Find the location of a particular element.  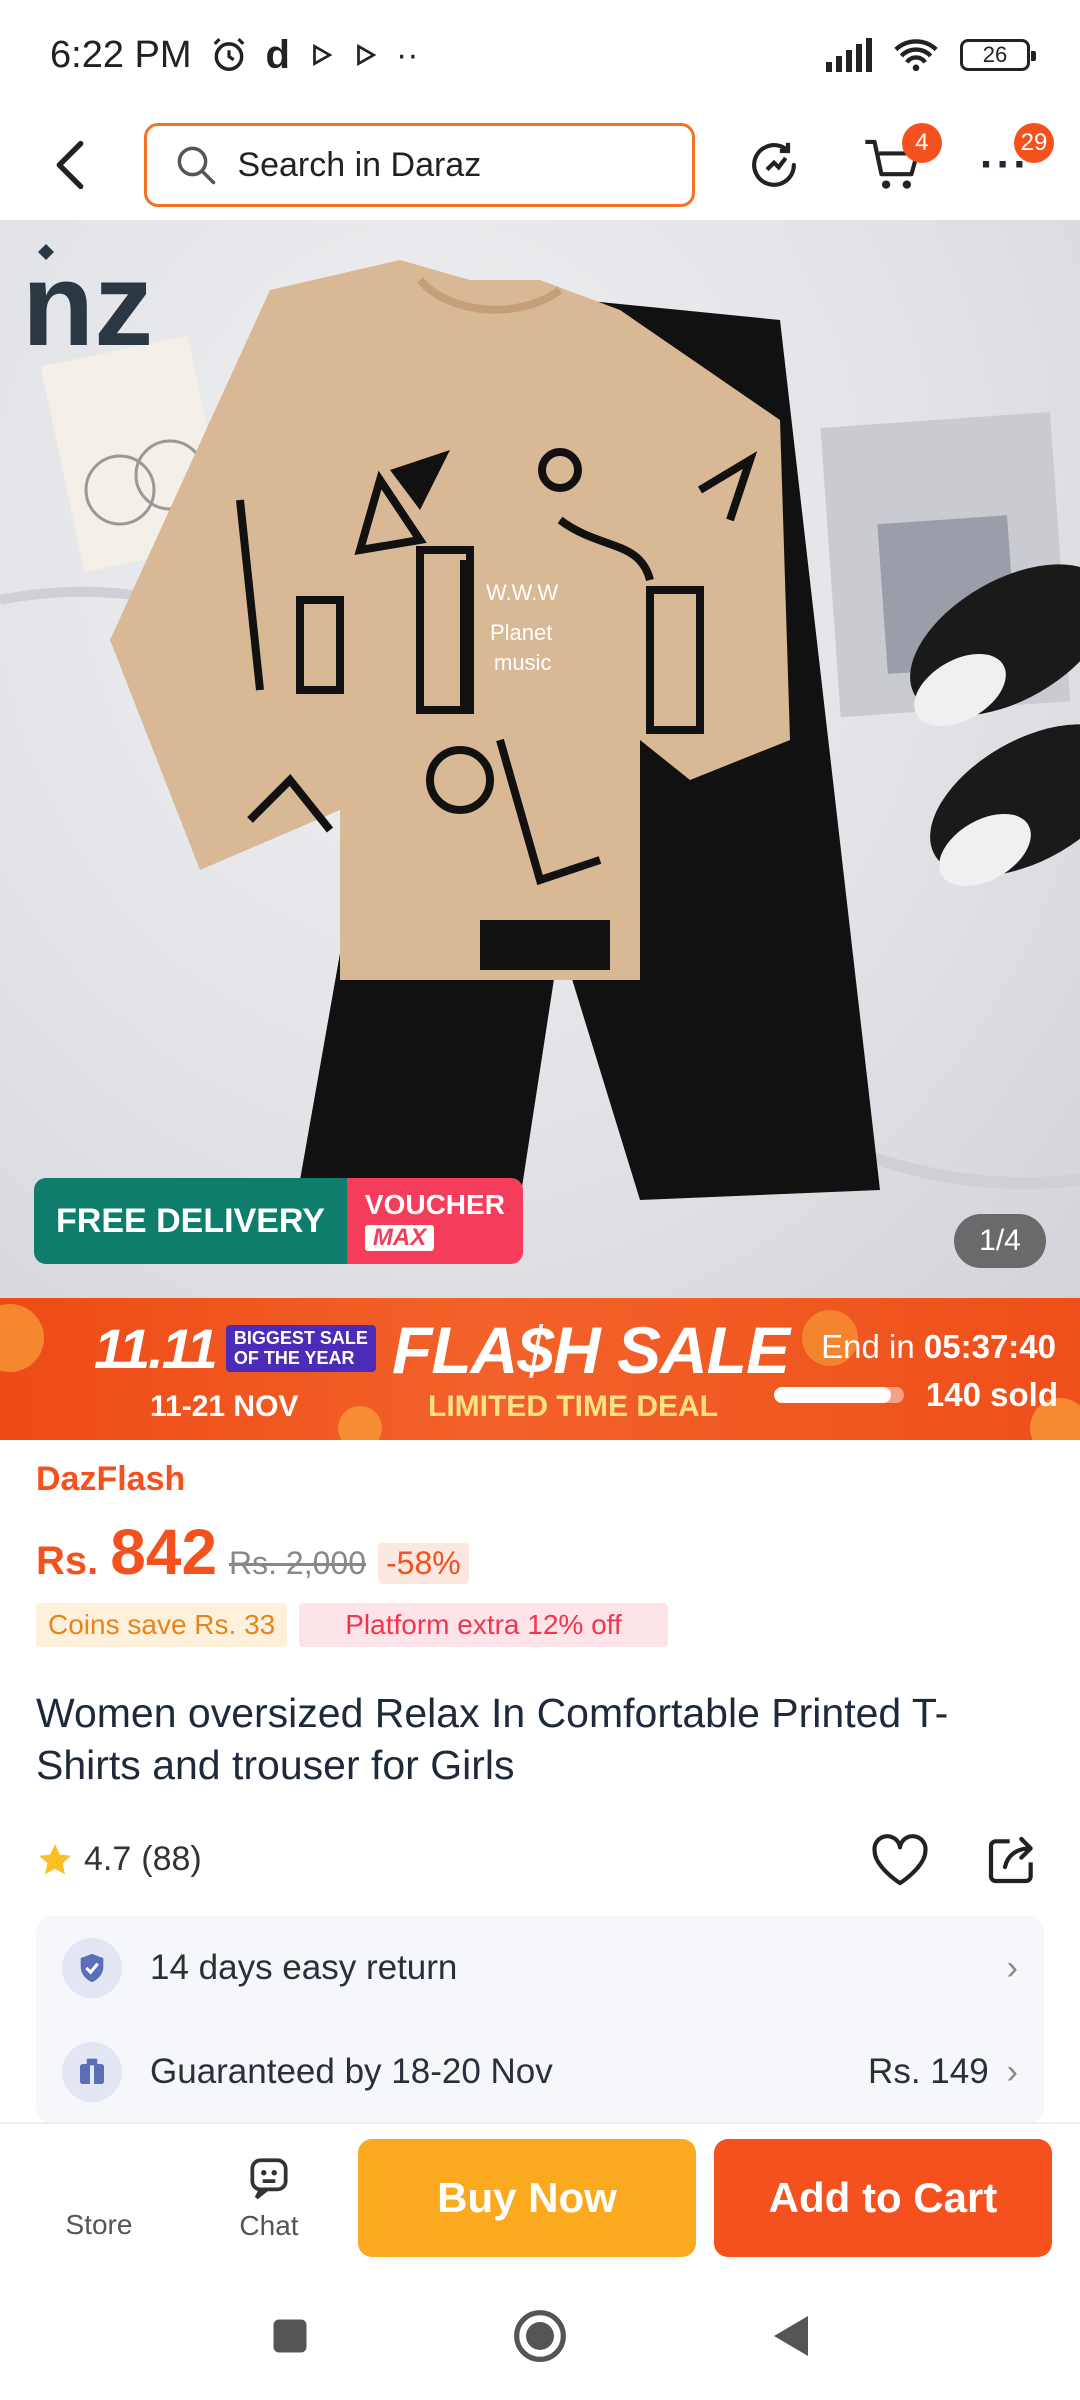

alarm-icon is located at coordinates (228, 54).